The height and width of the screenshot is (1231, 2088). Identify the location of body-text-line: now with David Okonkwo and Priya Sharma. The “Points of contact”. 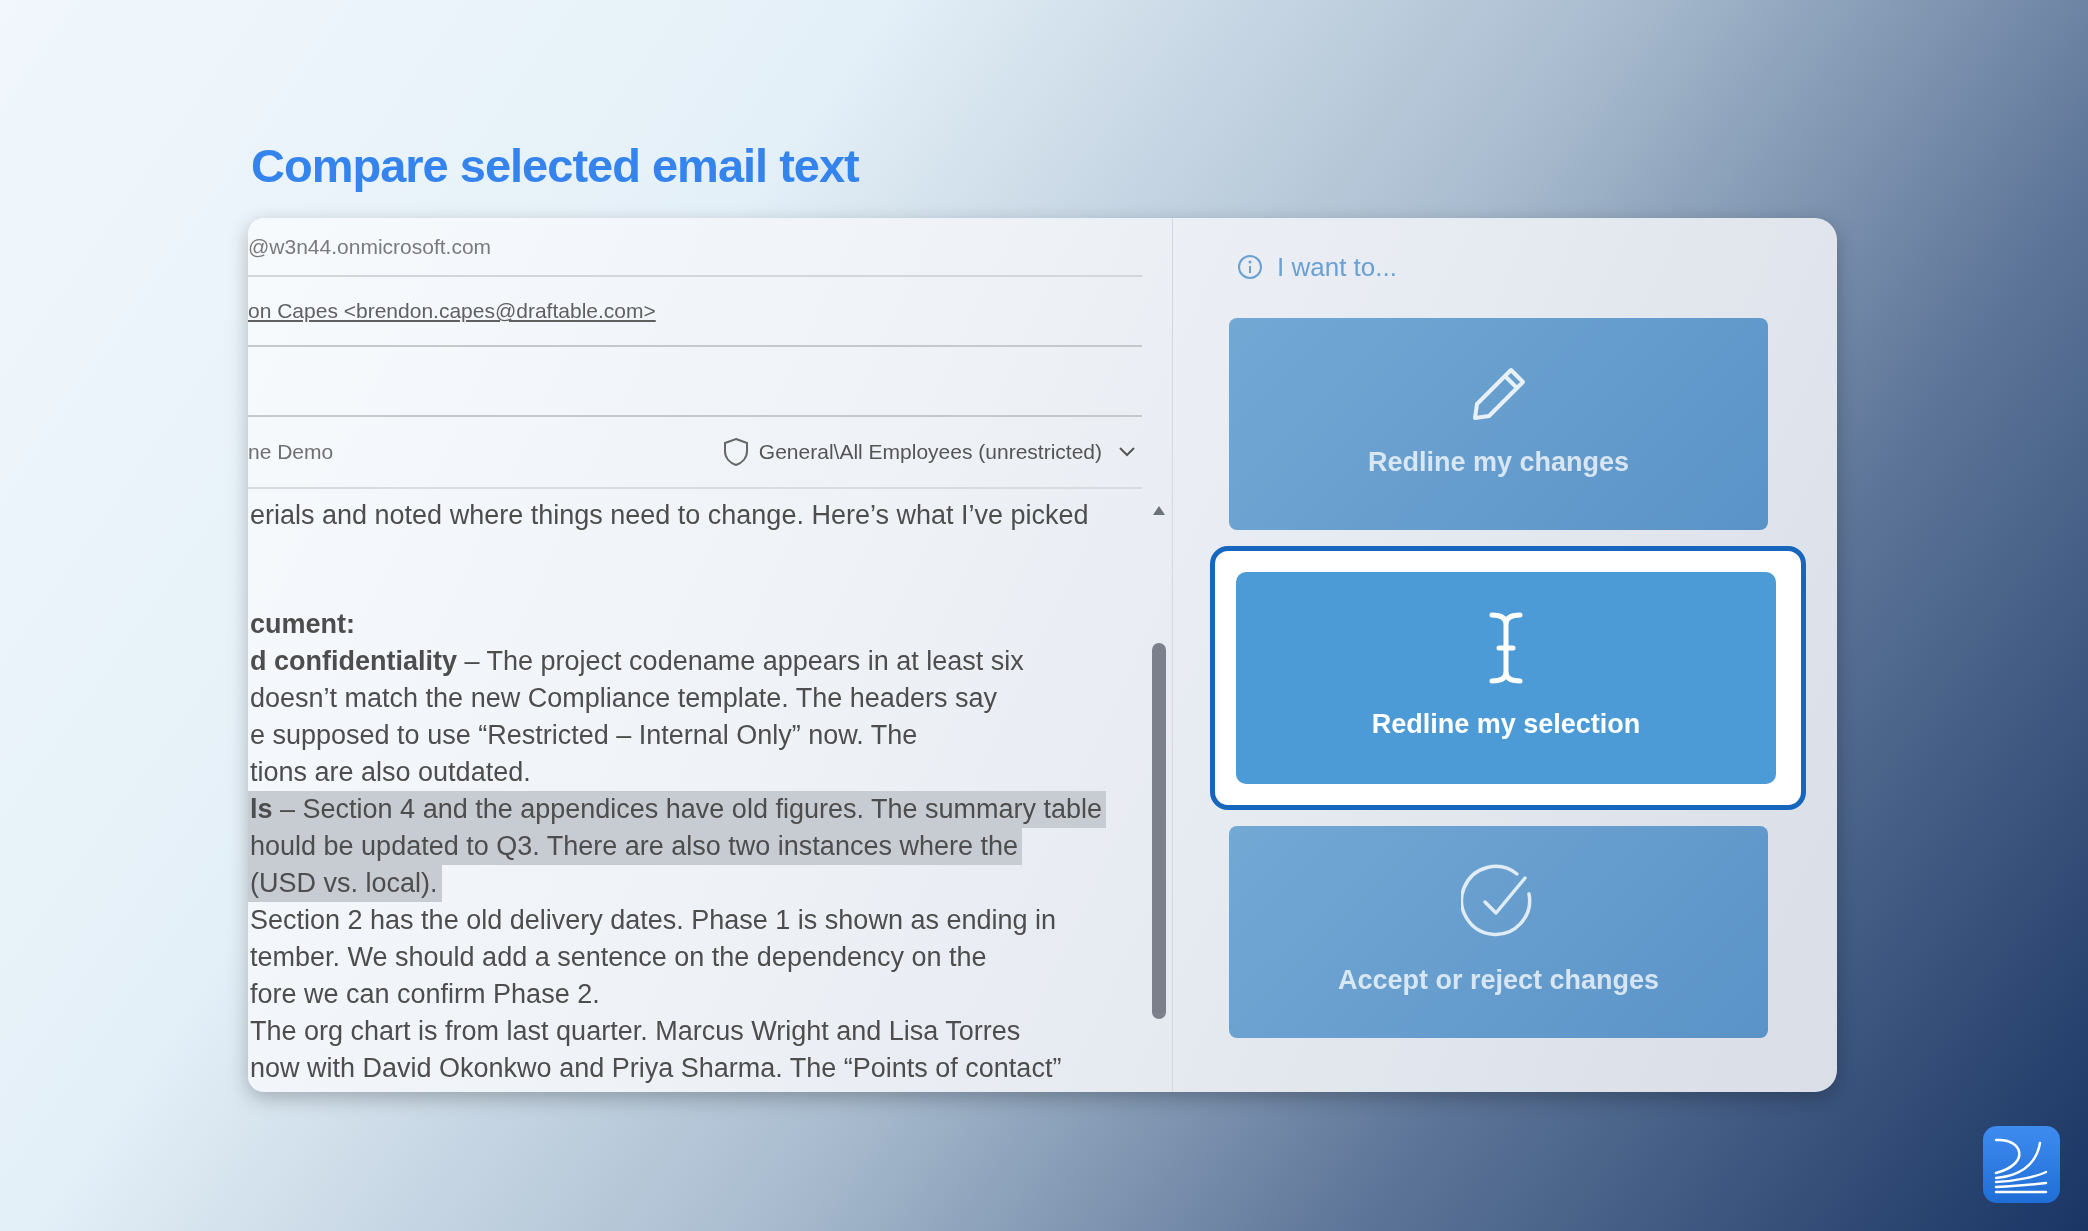
(656, 1068).